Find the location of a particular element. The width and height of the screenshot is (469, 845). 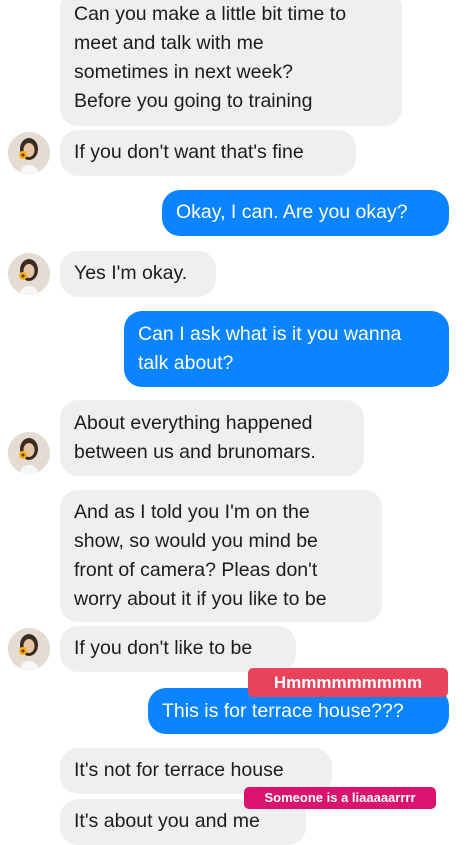

message-bubble-incoming: If you don't want that's fine is located at coordinates (208, 153).